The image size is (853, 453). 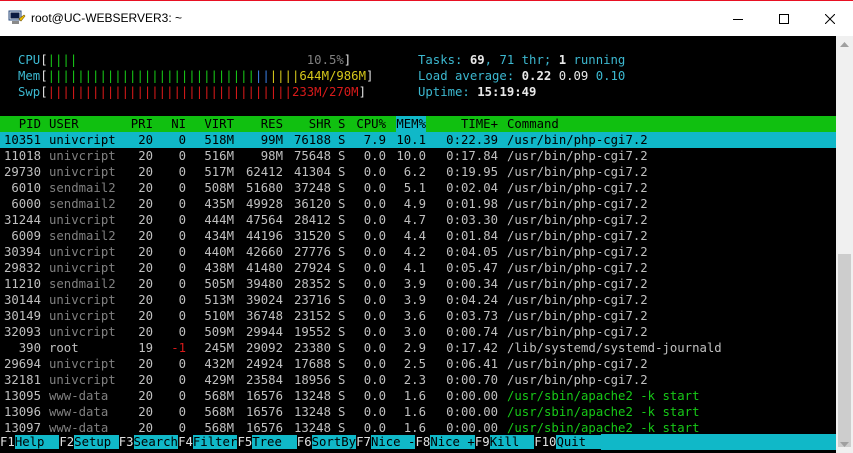 What do you see at coordinates (320, 124) in the screenshot?
I see `column-header-shr: SHR` at bounding box center [320, 124].